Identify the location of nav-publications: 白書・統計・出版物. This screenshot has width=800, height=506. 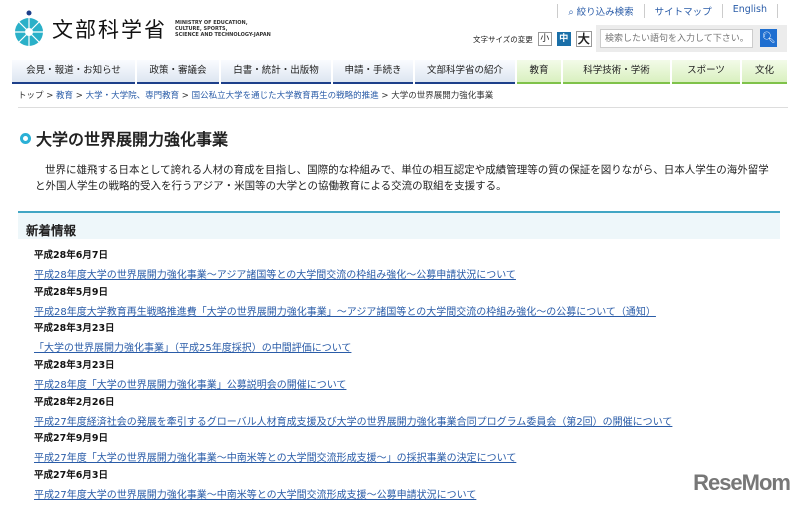
(276, 72).